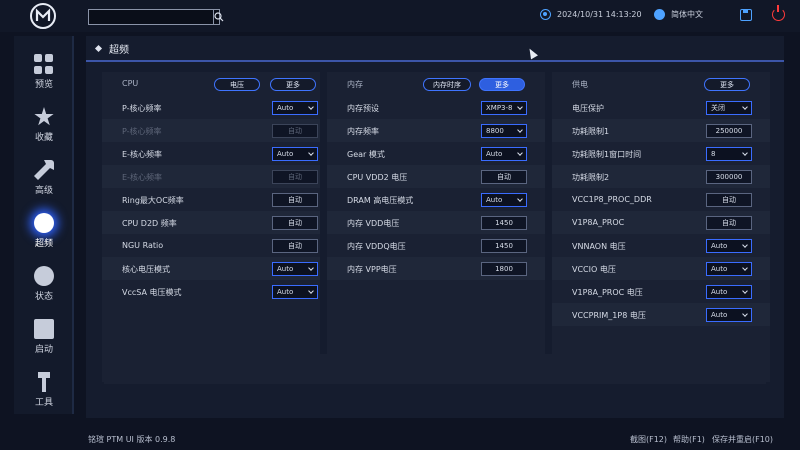 Image resolution: width=800 pixels, height=450 pixels. I want to click on info-panel, so click(435, 369).